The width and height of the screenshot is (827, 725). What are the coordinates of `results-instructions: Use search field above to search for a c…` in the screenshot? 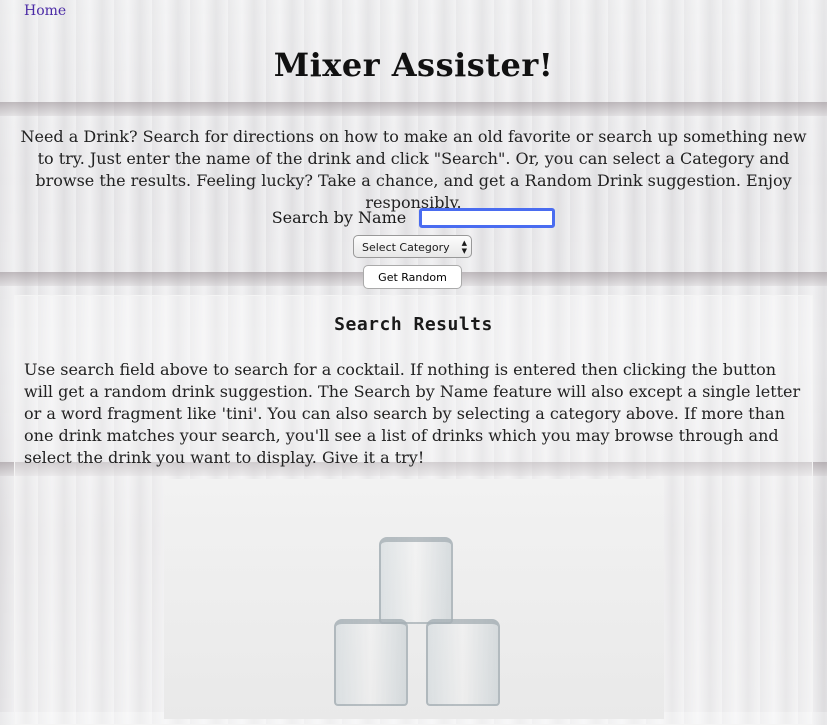 It's located at (412, 413).